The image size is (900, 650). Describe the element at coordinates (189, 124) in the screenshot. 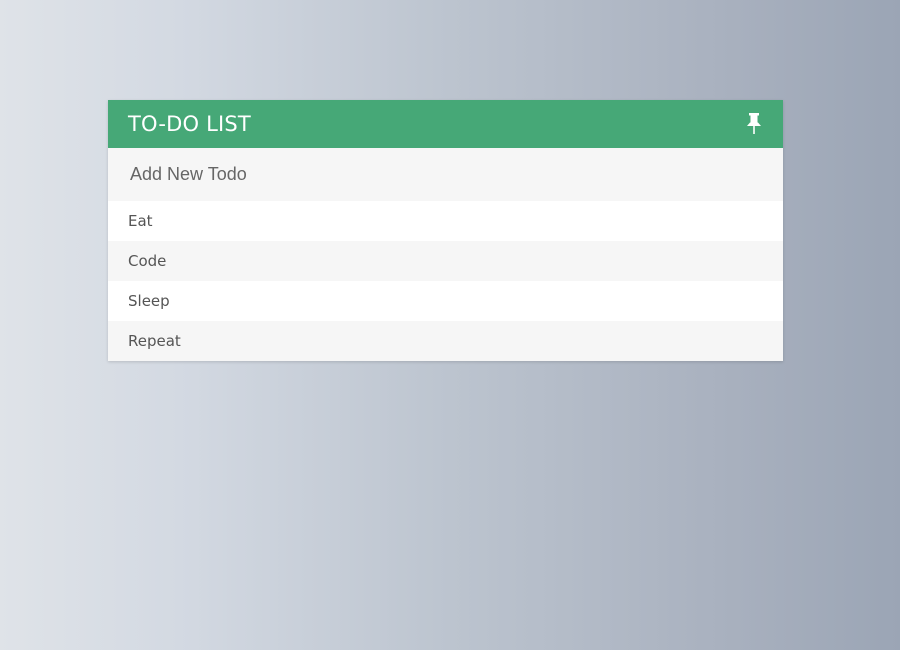

I see `todo-title: TO-DO LIST` at that location.